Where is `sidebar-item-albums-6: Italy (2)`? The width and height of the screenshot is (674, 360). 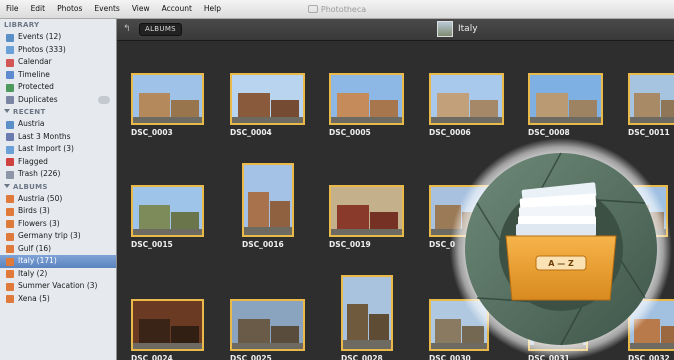 sidebar-item-albums-6: Italy (2) is located at coordinates (58, 274).